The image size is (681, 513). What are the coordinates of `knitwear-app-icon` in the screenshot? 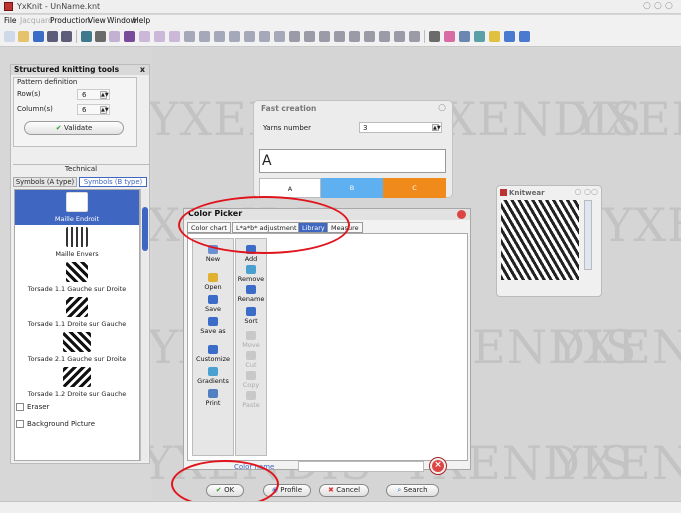 It's located at (503, 192).